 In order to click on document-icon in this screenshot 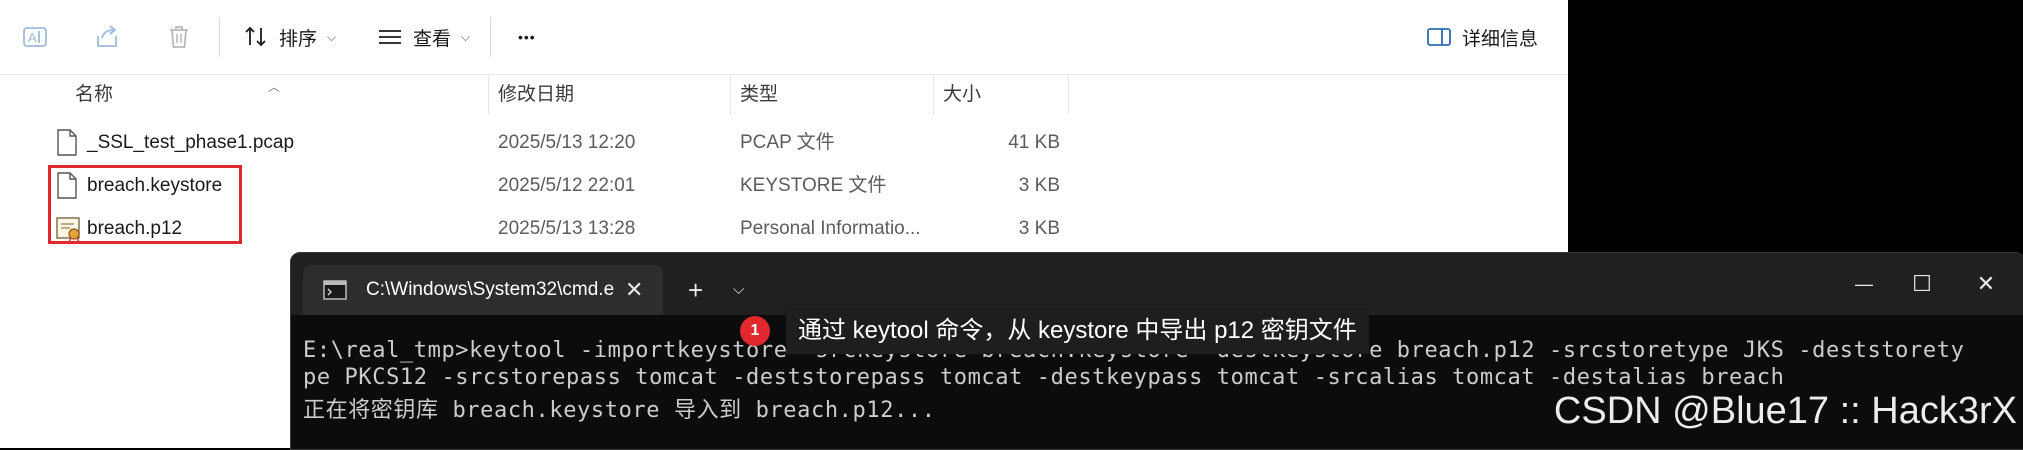, I will do `click(67, 142)`.